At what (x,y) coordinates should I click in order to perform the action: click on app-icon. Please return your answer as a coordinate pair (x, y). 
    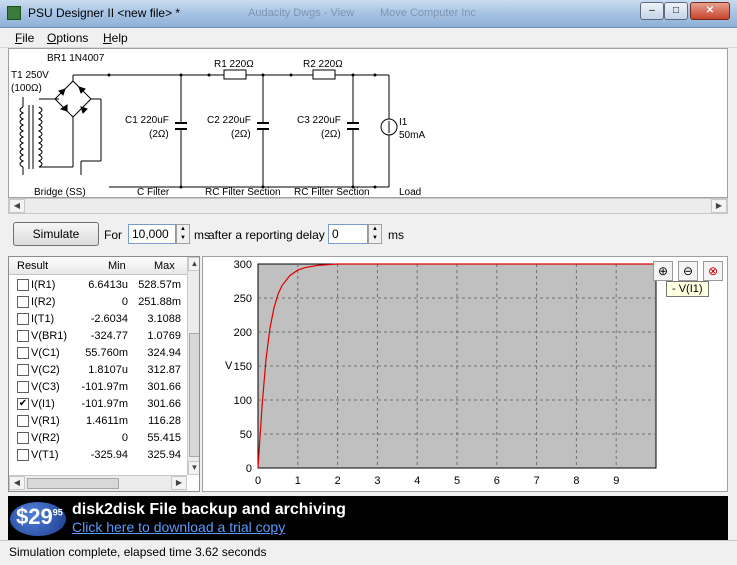
    Looking at the image, I should click on (14, 13).